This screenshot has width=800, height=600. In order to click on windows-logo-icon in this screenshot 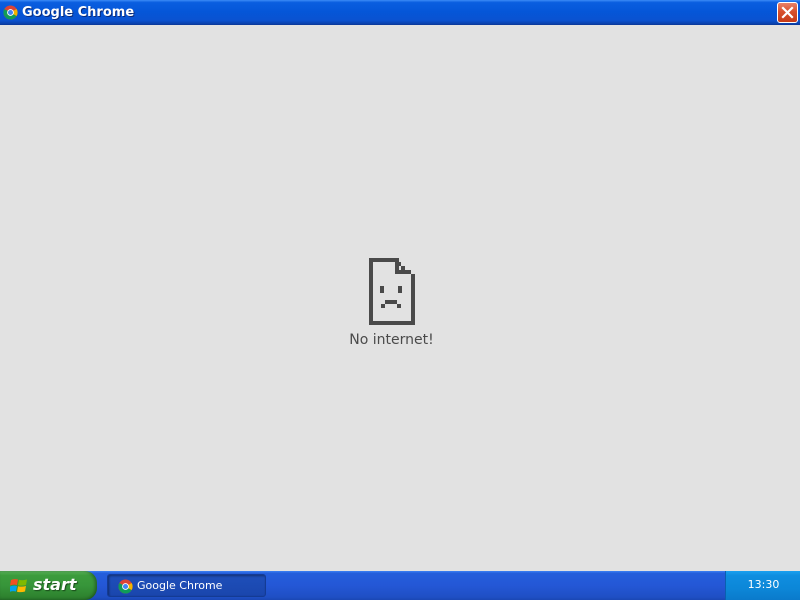, I will do `click(18, 586)`.